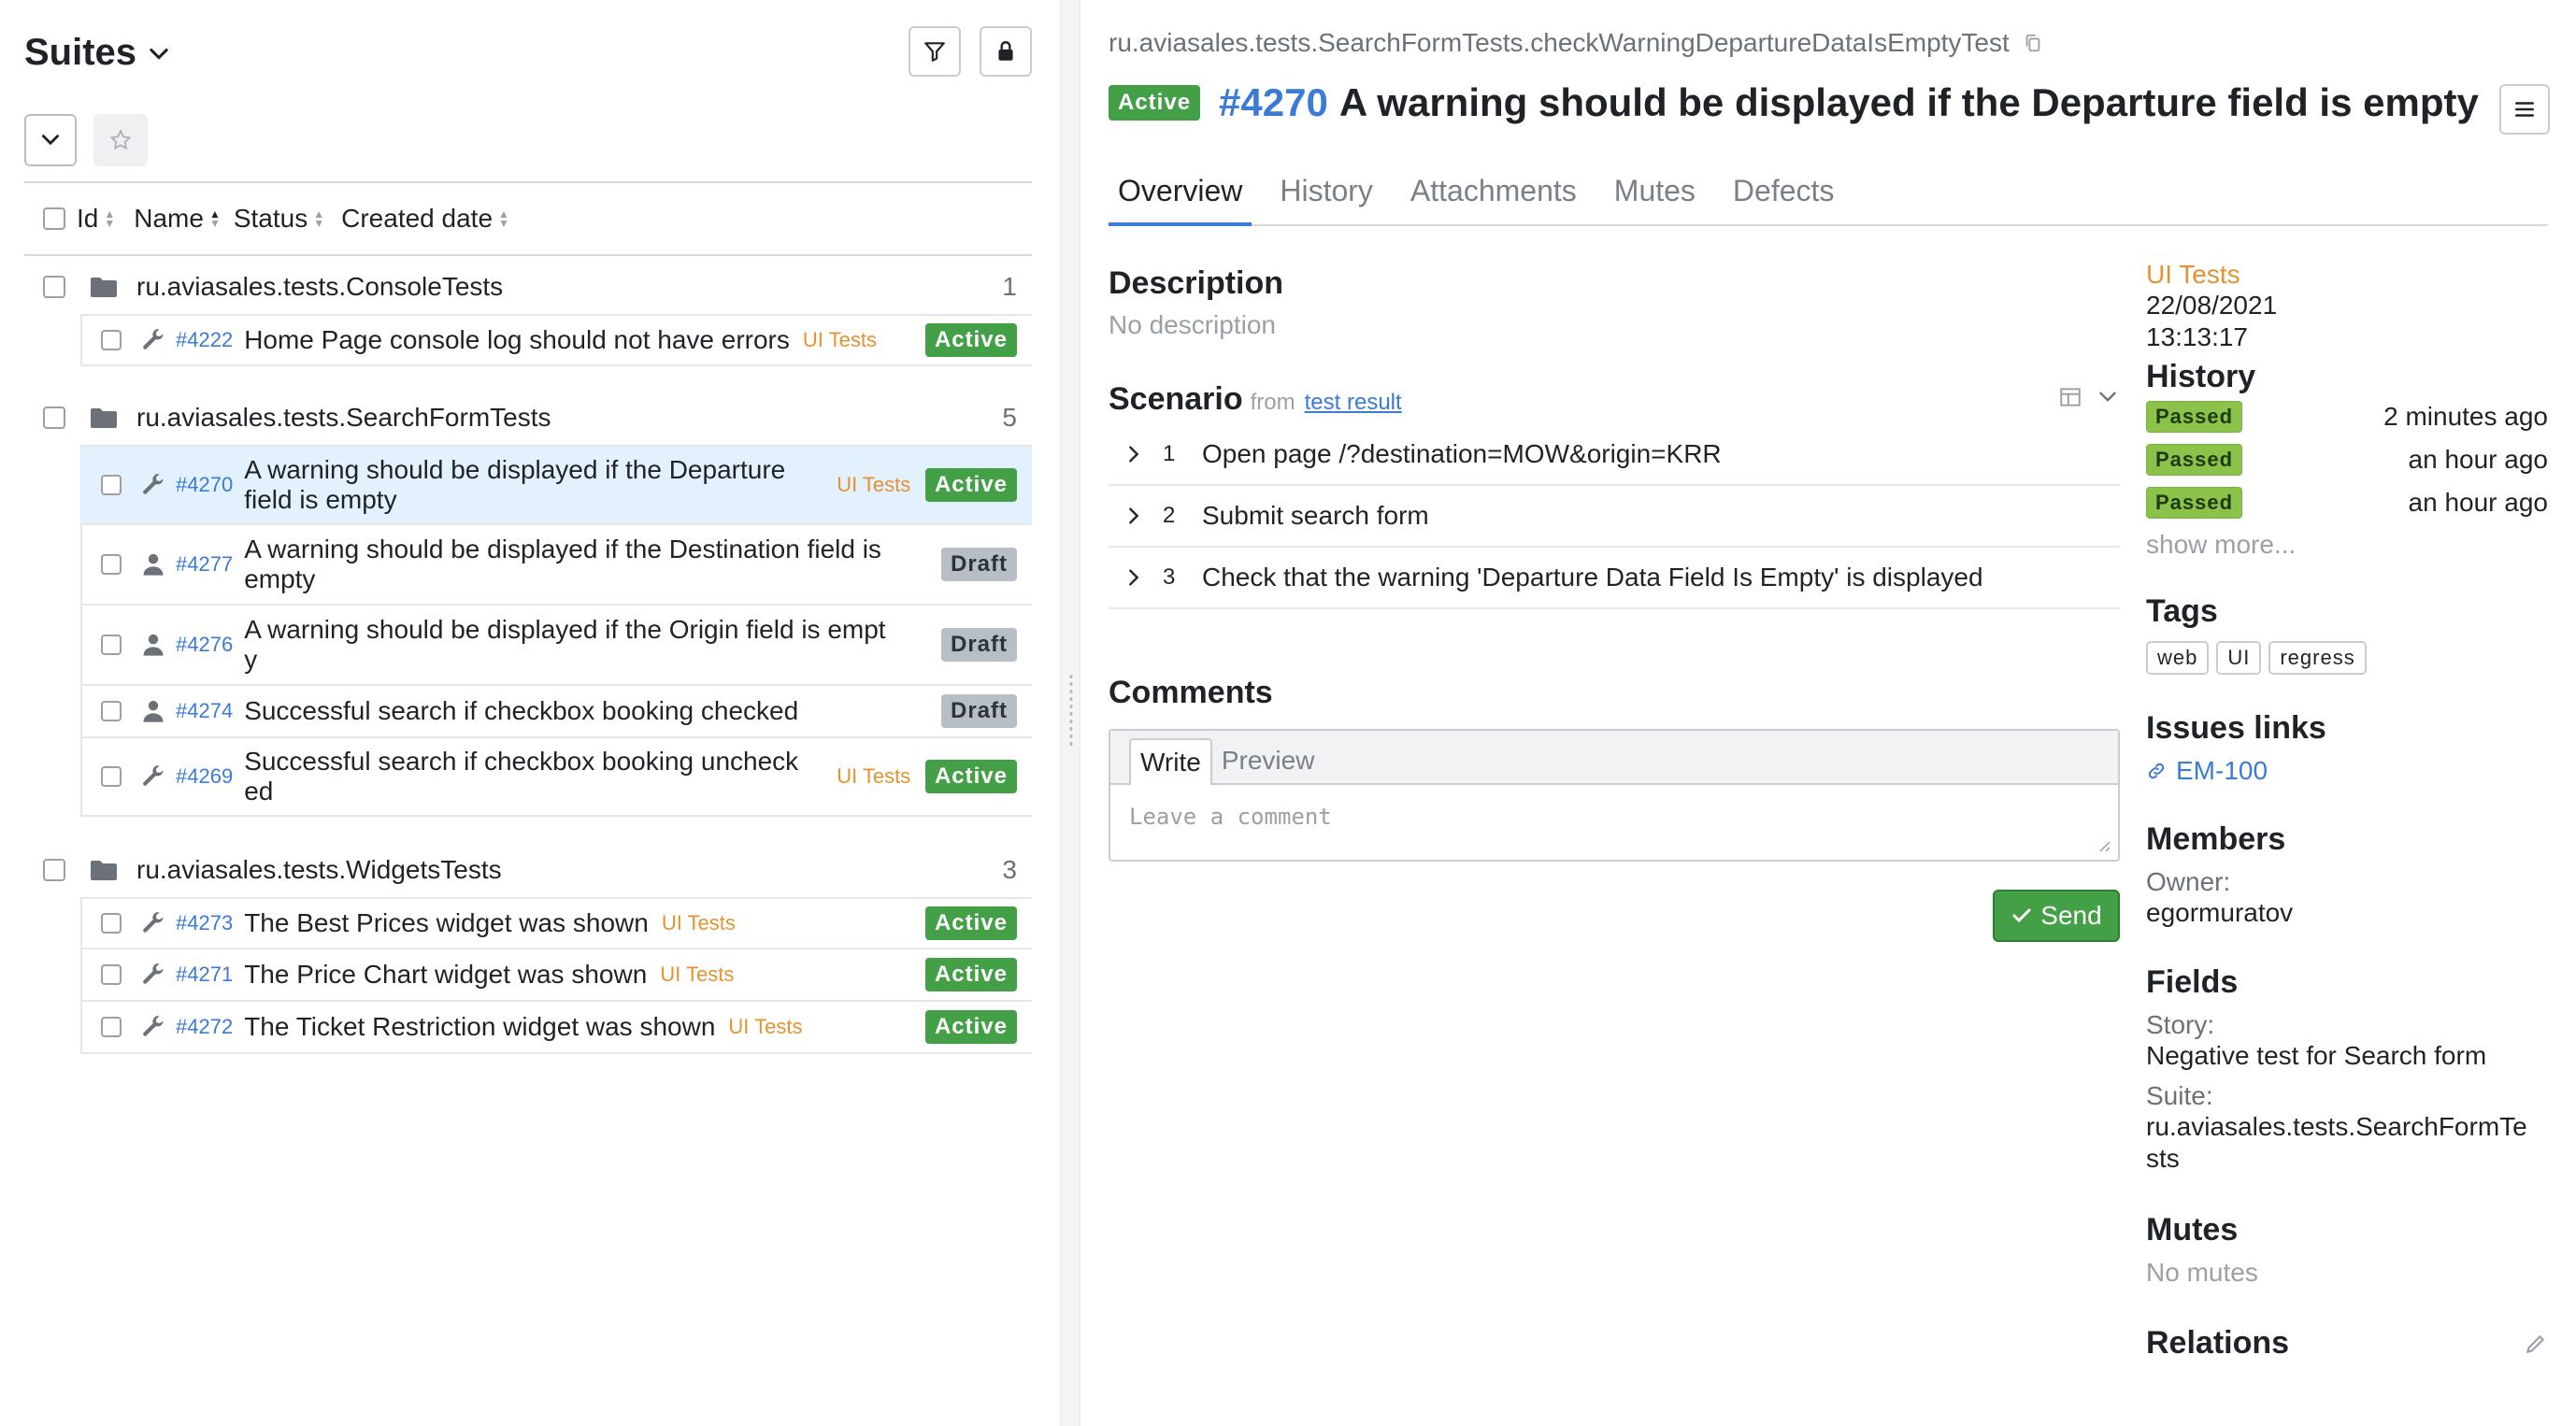 The width and height of the screenshot is (2576, 1426). What do you see at coordinates (446, 922) in the screenshot?
I see `case-name: The Best Prices widget was shown` at bounding box center [446, 922].